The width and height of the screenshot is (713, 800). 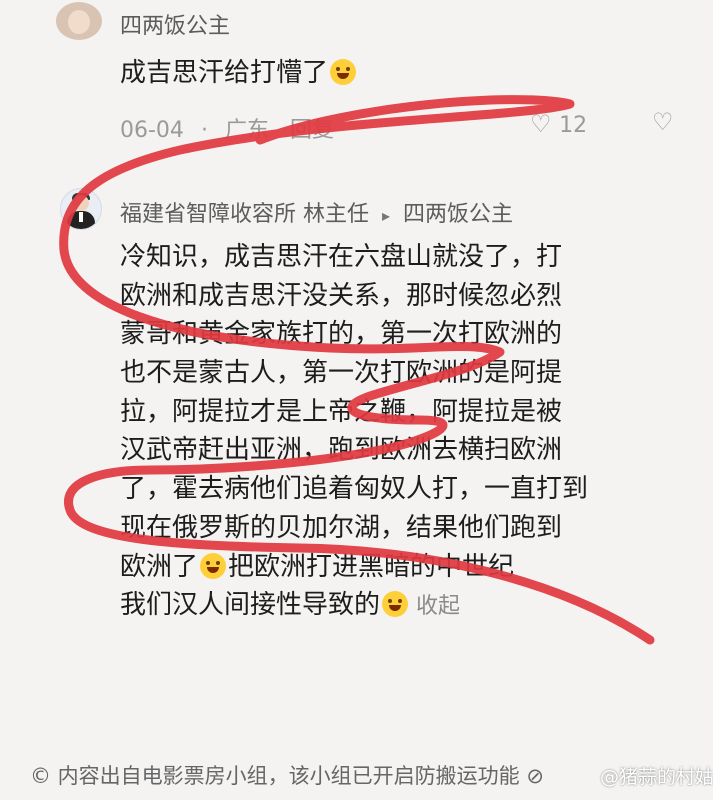 I want to click on reply-button: 回复, so click(x=312, y=130).